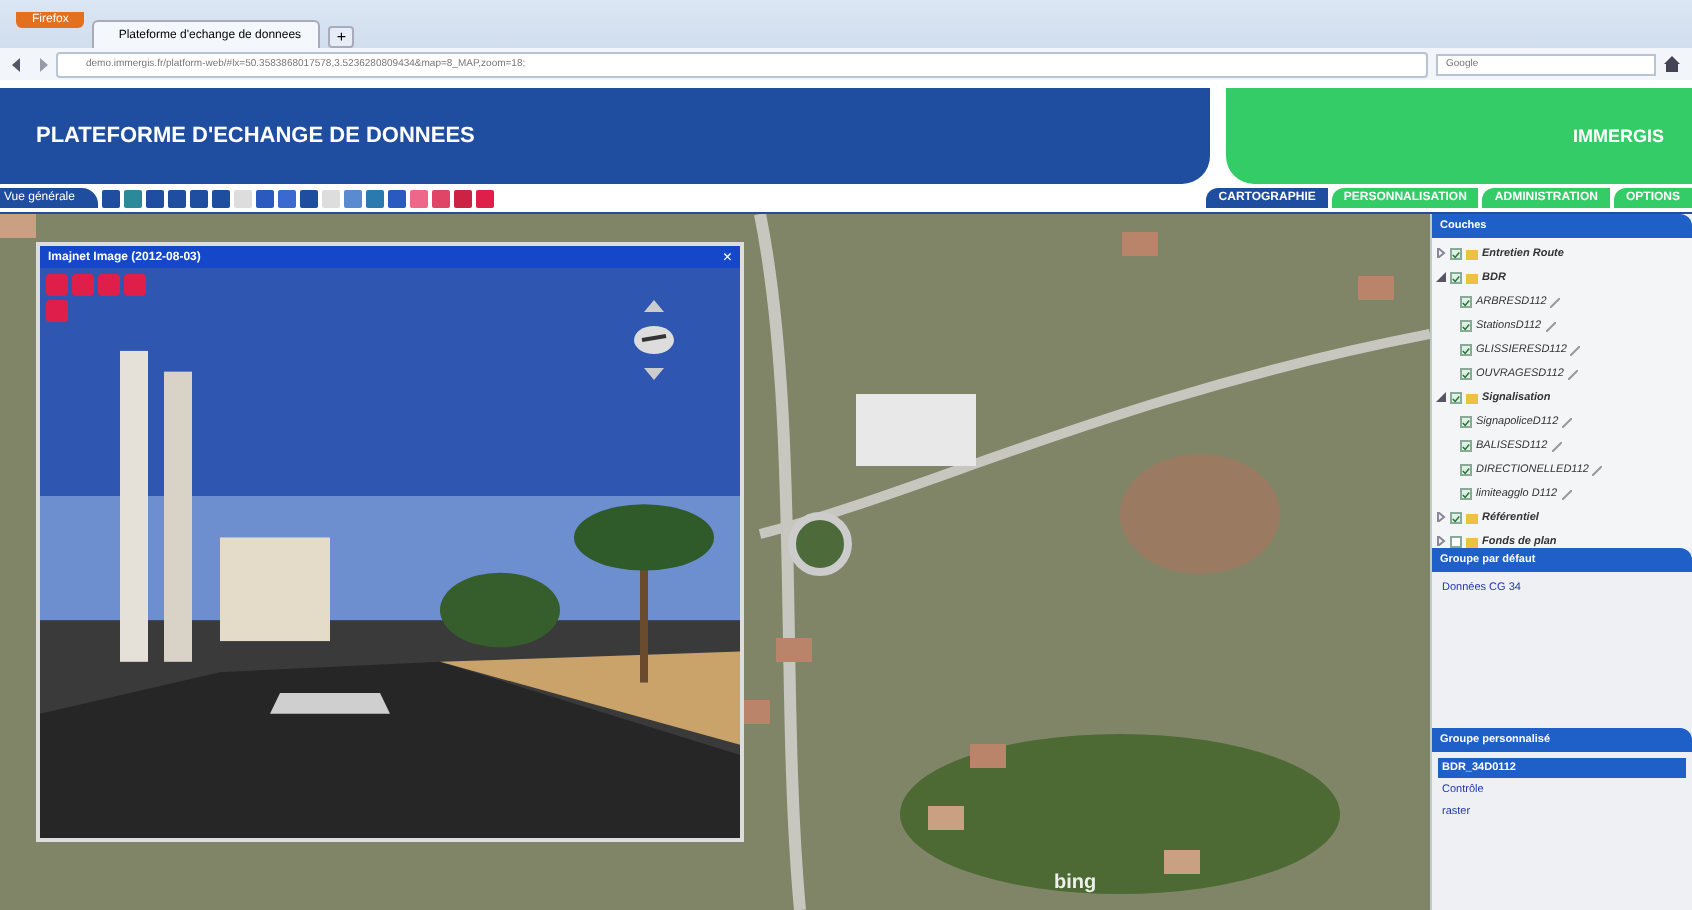  I want to click on new-tab-button: +, so click(341, 37).